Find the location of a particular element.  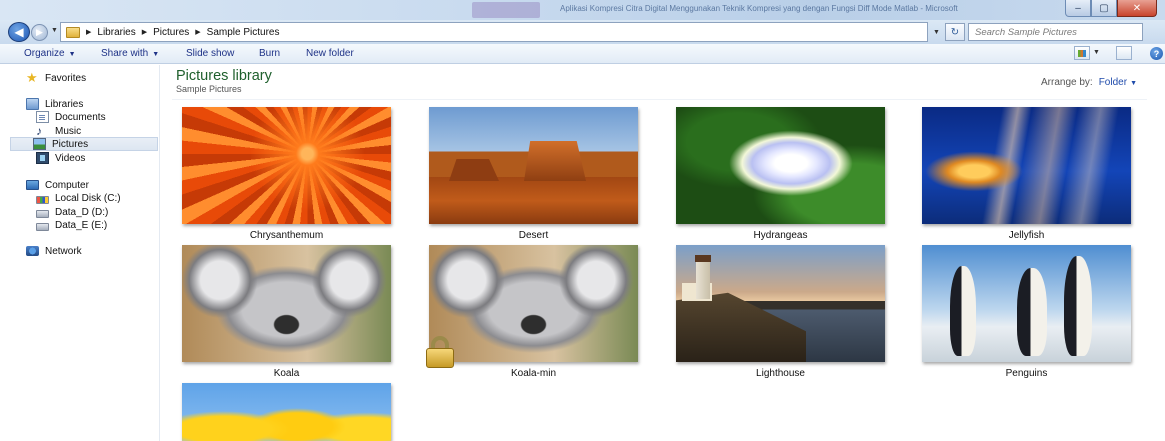

breadcrumb-pictures: Pictures is located at coordinates (171, 32).